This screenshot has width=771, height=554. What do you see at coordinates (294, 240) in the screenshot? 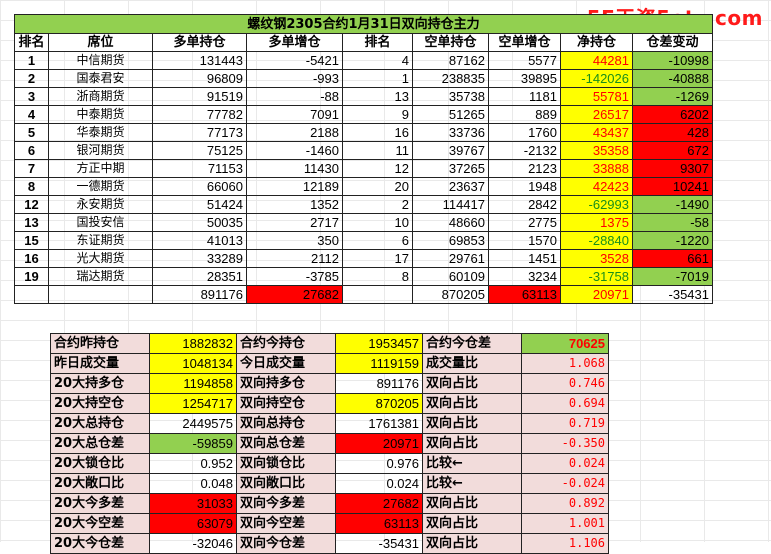
I see `table-cell: 350` at bounding box center [294, 240].